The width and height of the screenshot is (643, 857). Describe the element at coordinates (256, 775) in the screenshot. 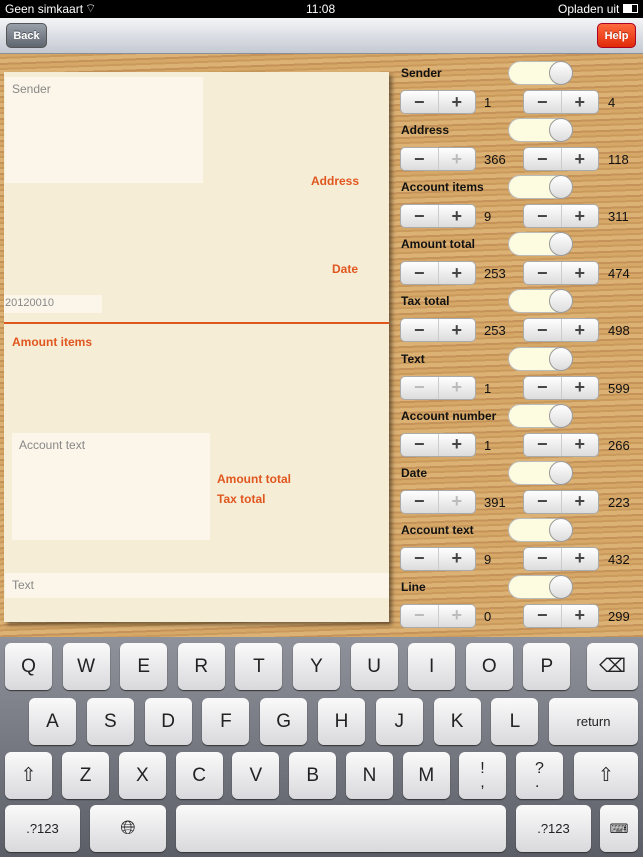

I see `key-v: V` at that location.